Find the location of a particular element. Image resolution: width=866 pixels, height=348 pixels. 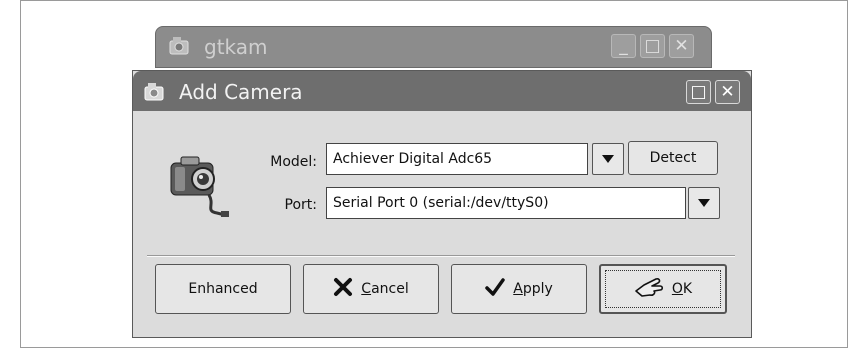

port-value: Serial Port 0 (serial:/dev/ttyS0) is located at coordinates (441, 203).